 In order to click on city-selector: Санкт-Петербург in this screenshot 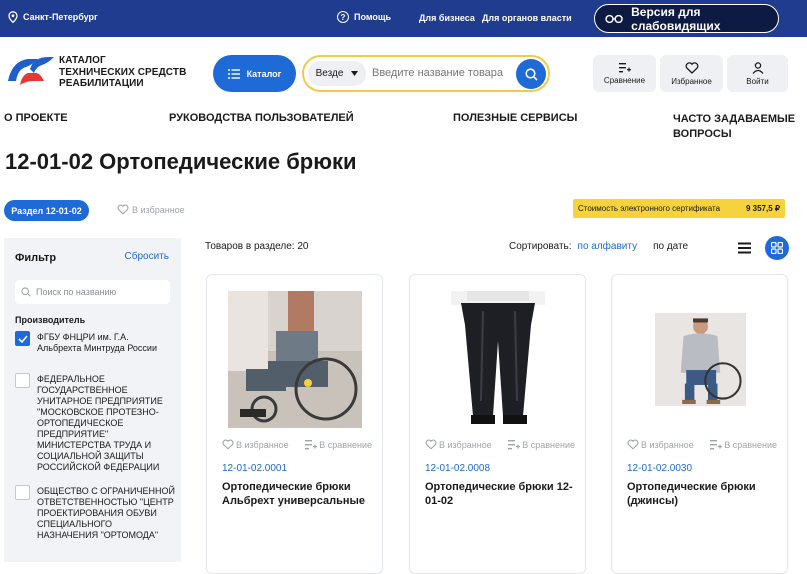, I will do `click(53, 17)`.